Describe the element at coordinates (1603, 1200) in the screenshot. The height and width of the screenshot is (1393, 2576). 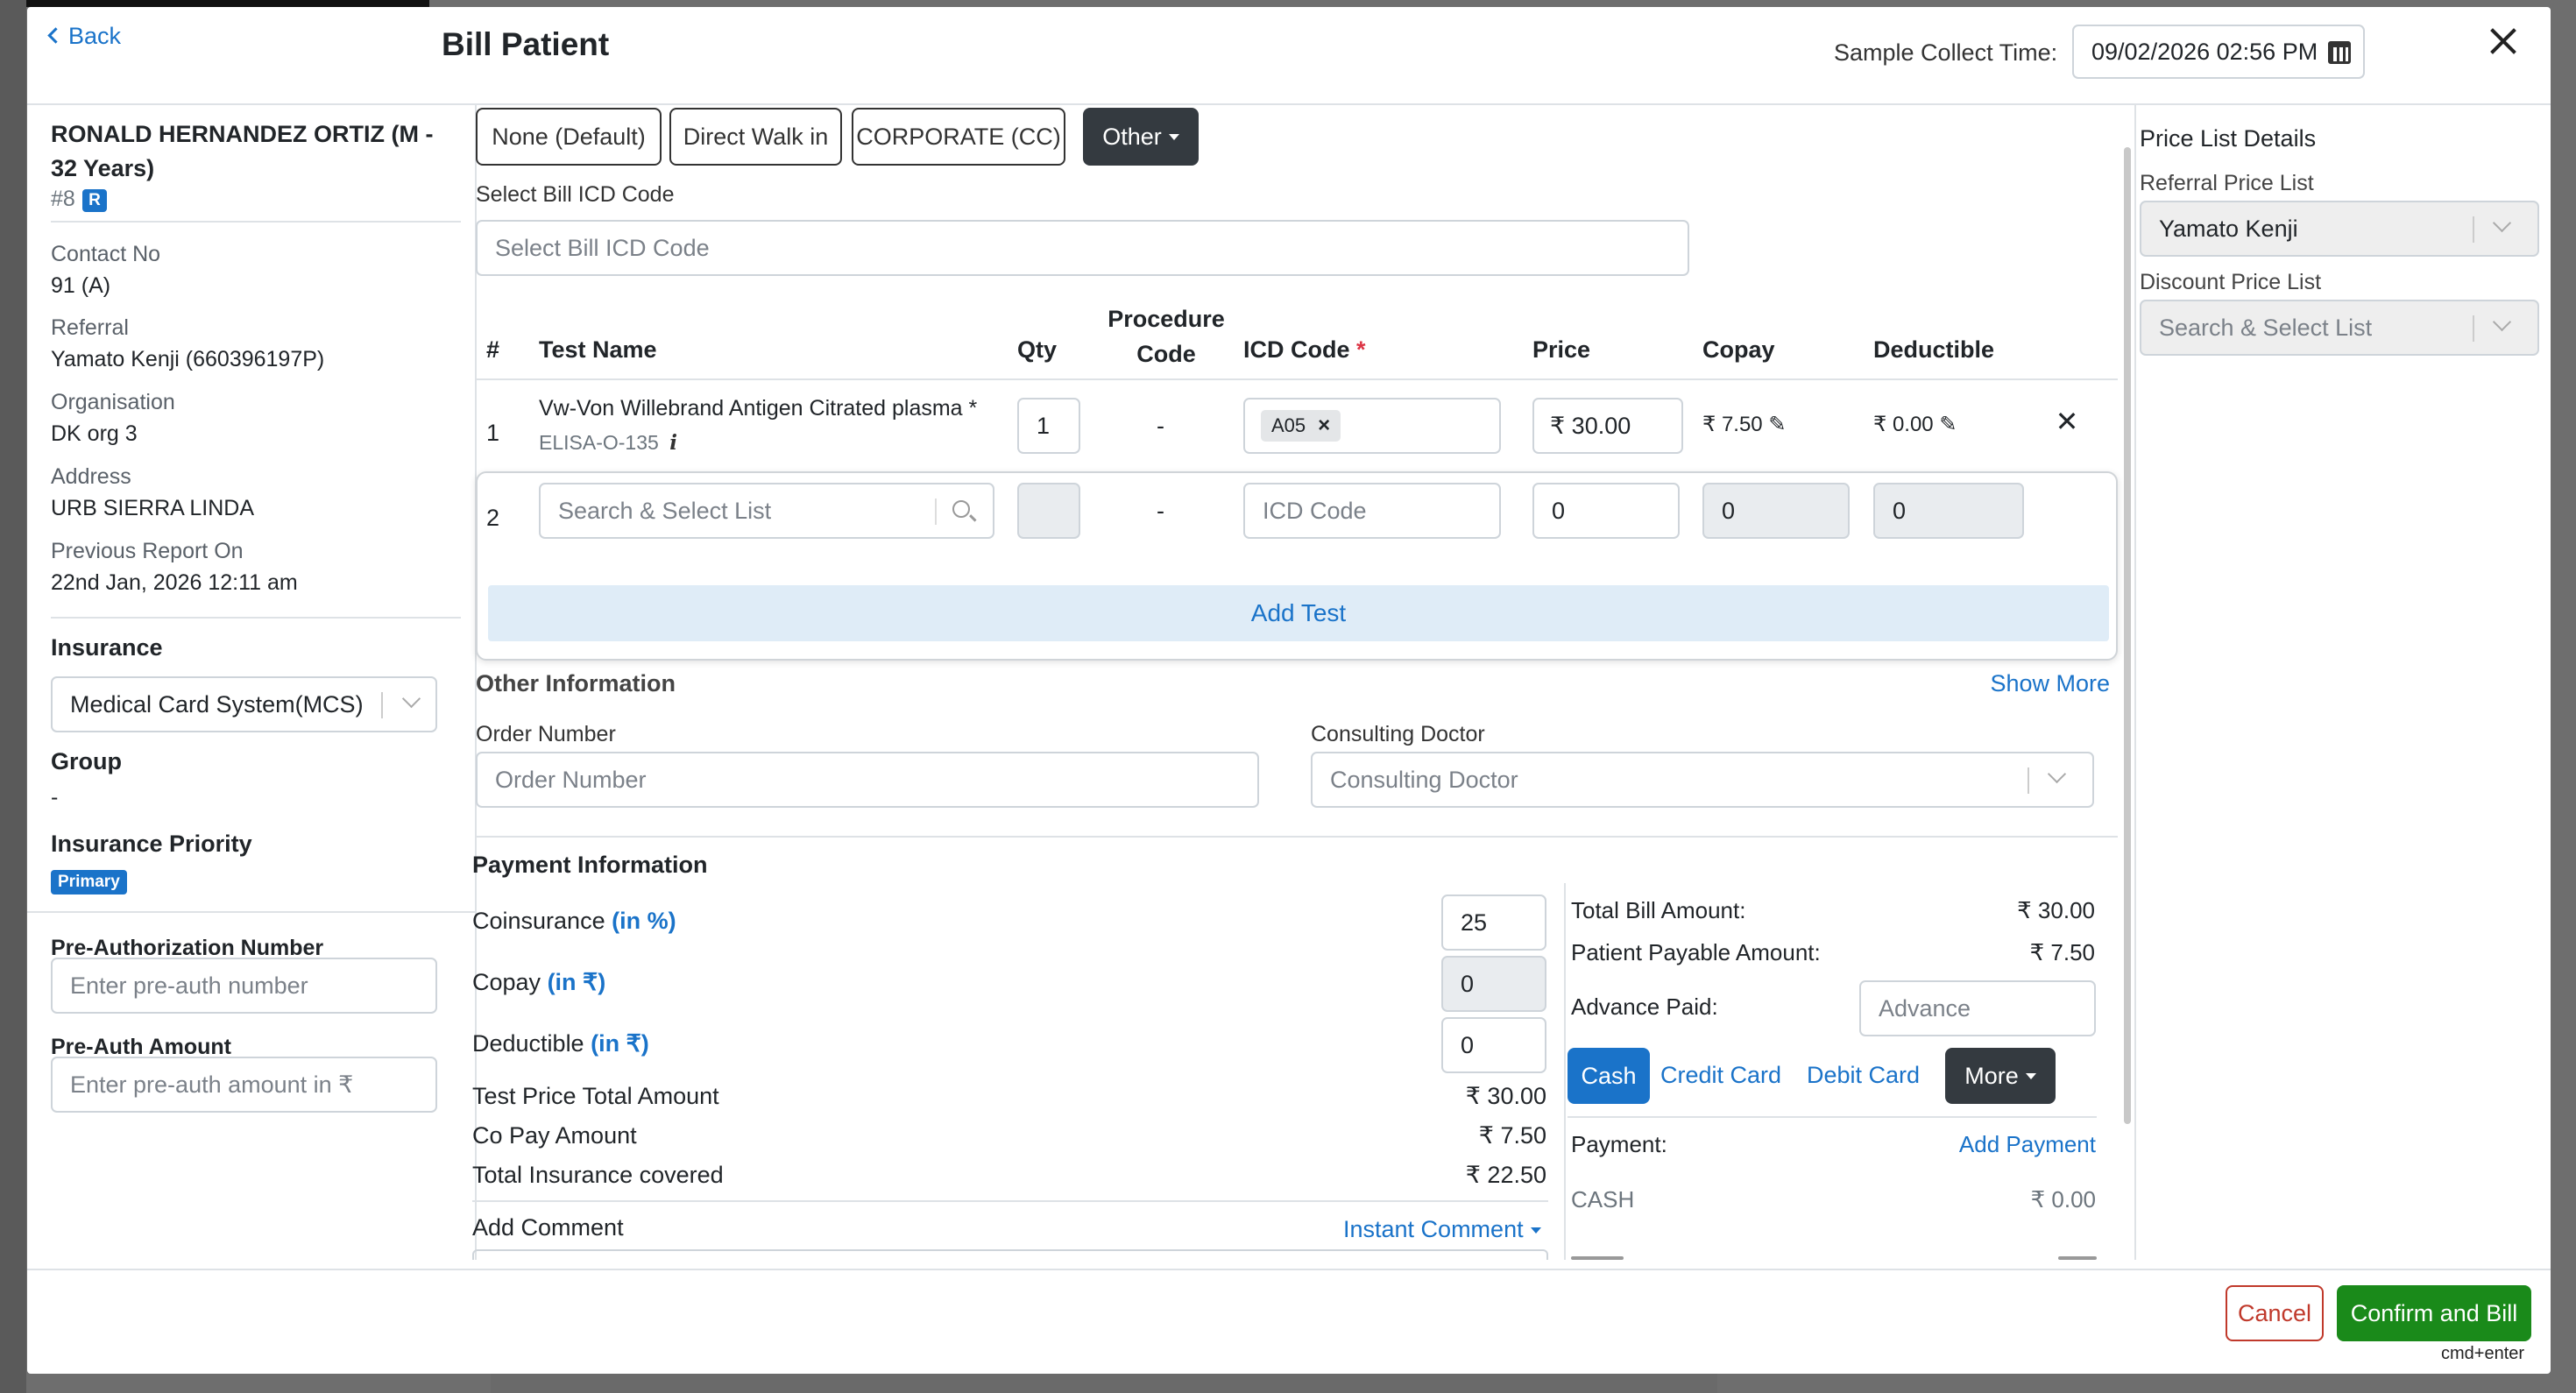
I see `cash-label: CASH` at that location.